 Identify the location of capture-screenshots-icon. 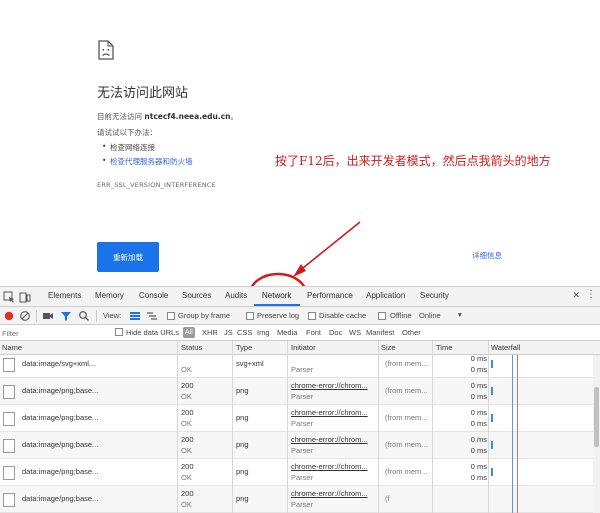
(48, 316).